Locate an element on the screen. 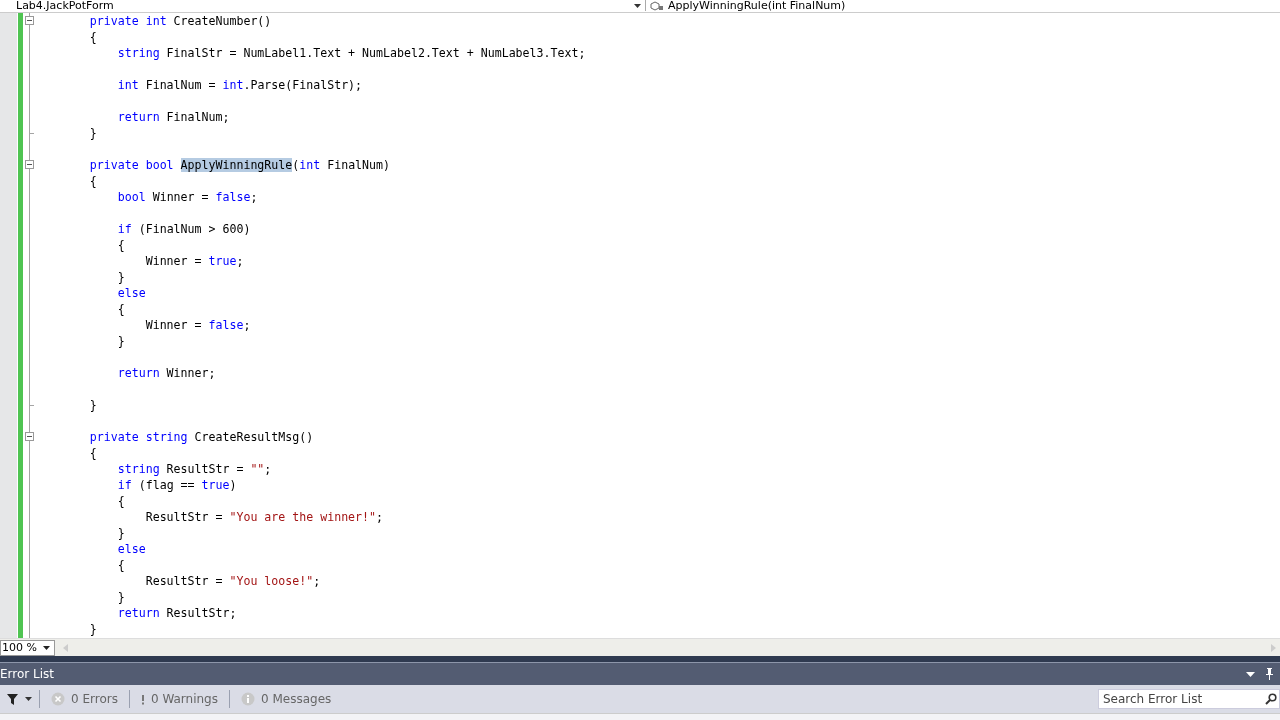  filter-icon is located at coordinates (12, 699).